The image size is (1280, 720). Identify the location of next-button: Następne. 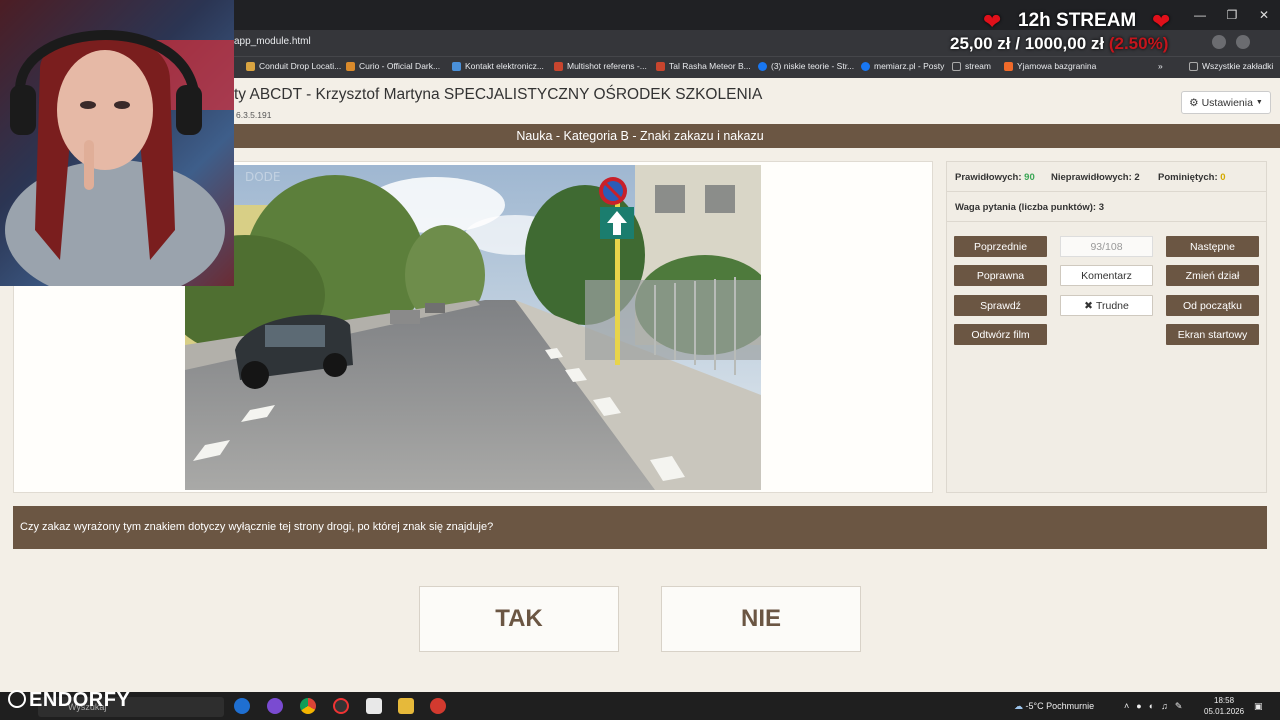
(1212, 246).